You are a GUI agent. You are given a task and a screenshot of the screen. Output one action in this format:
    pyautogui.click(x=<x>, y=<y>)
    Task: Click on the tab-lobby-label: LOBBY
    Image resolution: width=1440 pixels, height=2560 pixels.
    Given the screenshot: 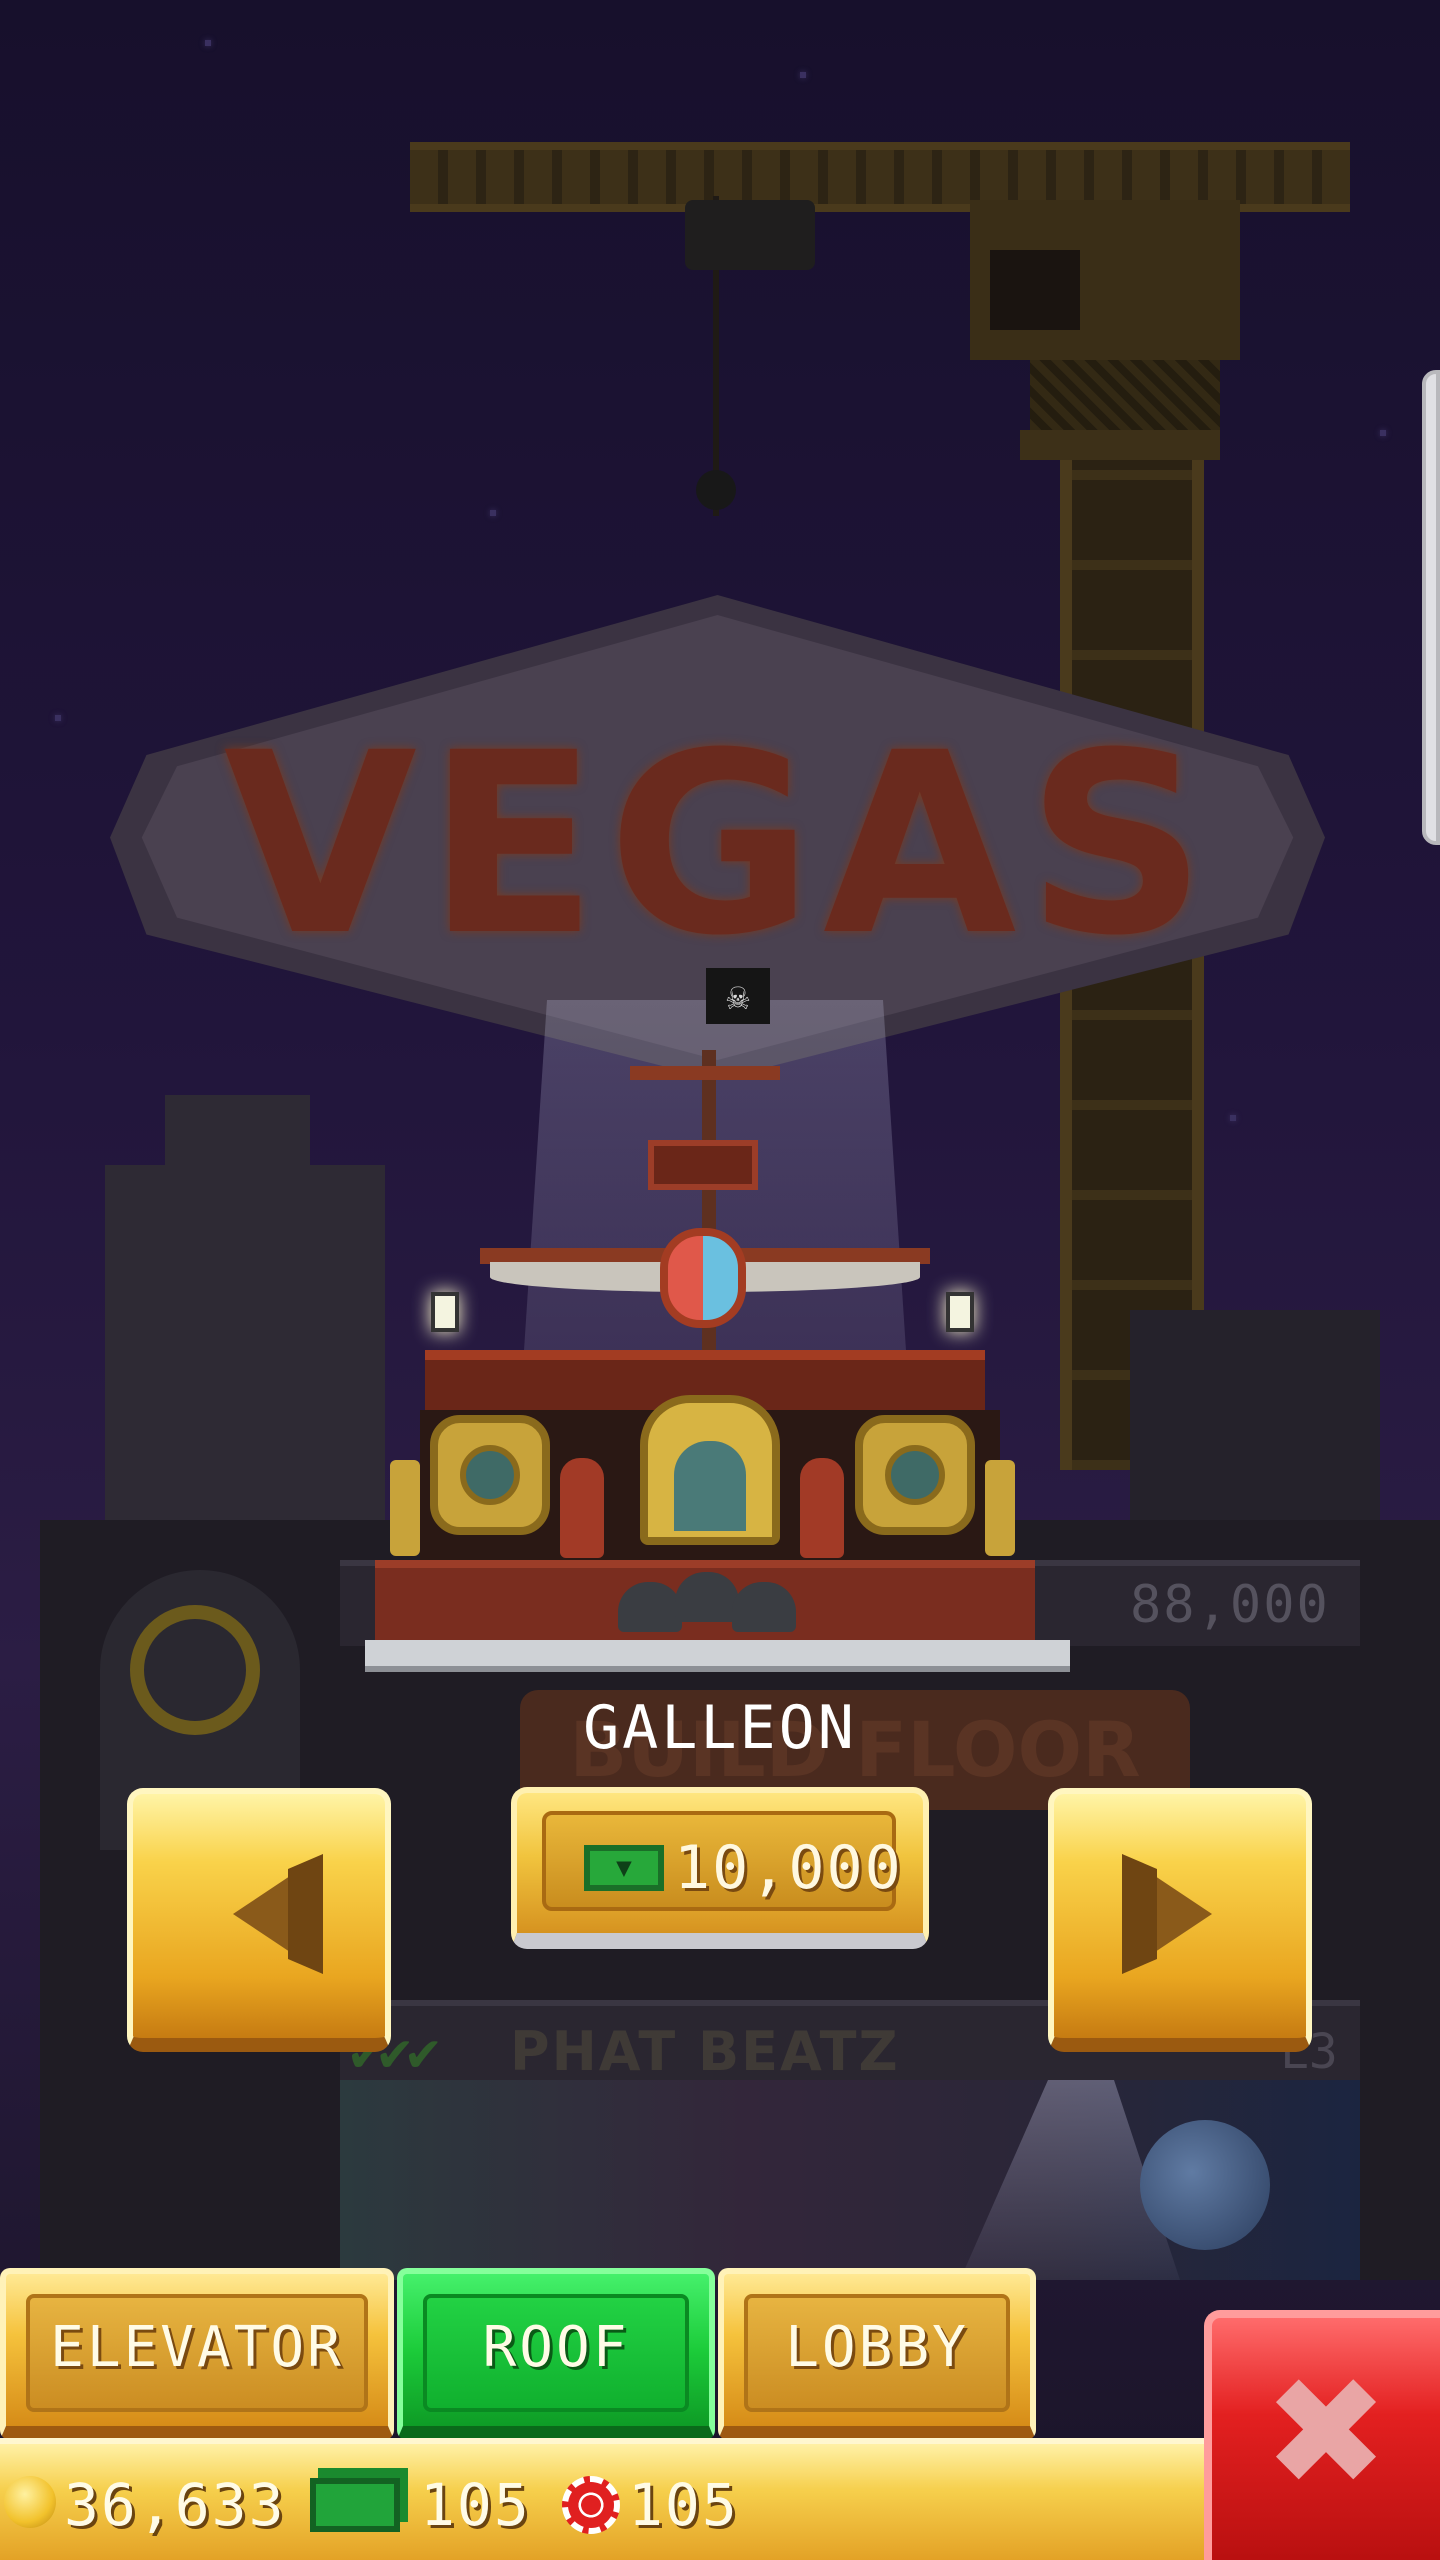 What is the action you would take?
    pyautogui.click(x=877, y=2353)
    